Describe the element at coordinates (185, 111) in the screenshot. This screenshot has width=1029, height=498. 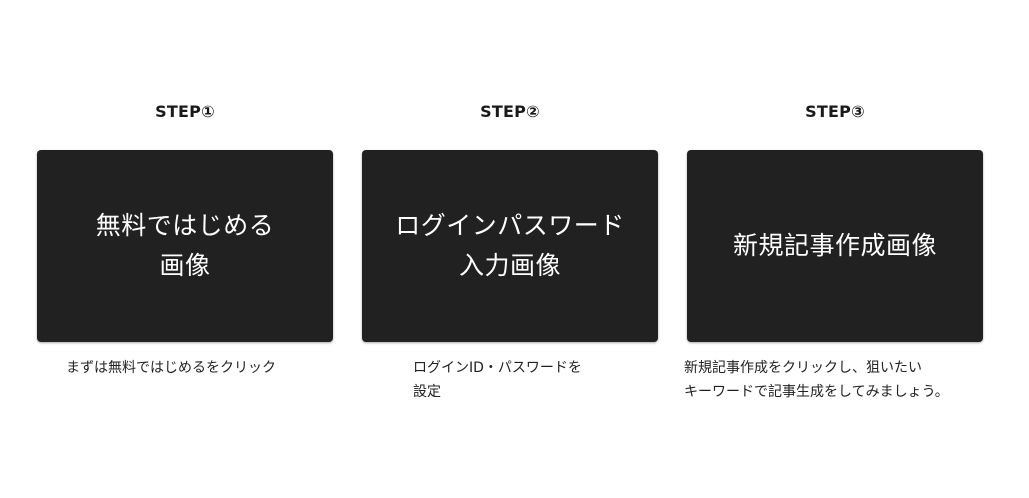
I see `step-1-title: STEP①` at that location.